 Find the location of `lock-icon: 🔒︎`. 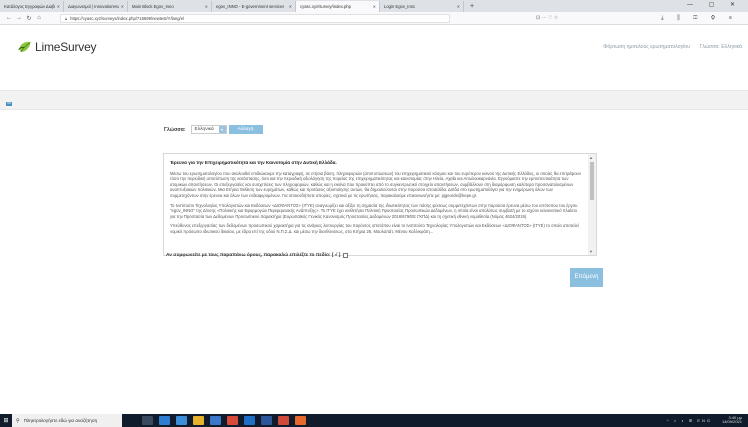

lock-icon: 🔒︎ is located at coordinates (66, 18).